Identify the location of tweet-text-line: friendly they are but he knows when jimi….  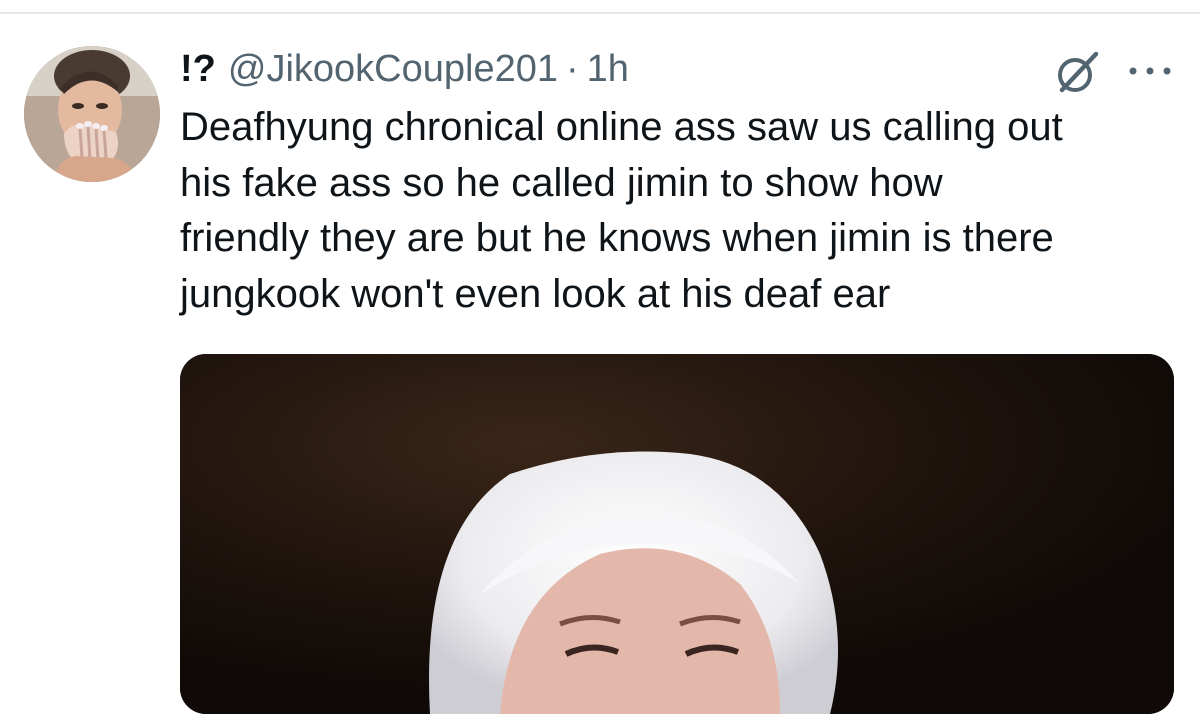
(617, 238).